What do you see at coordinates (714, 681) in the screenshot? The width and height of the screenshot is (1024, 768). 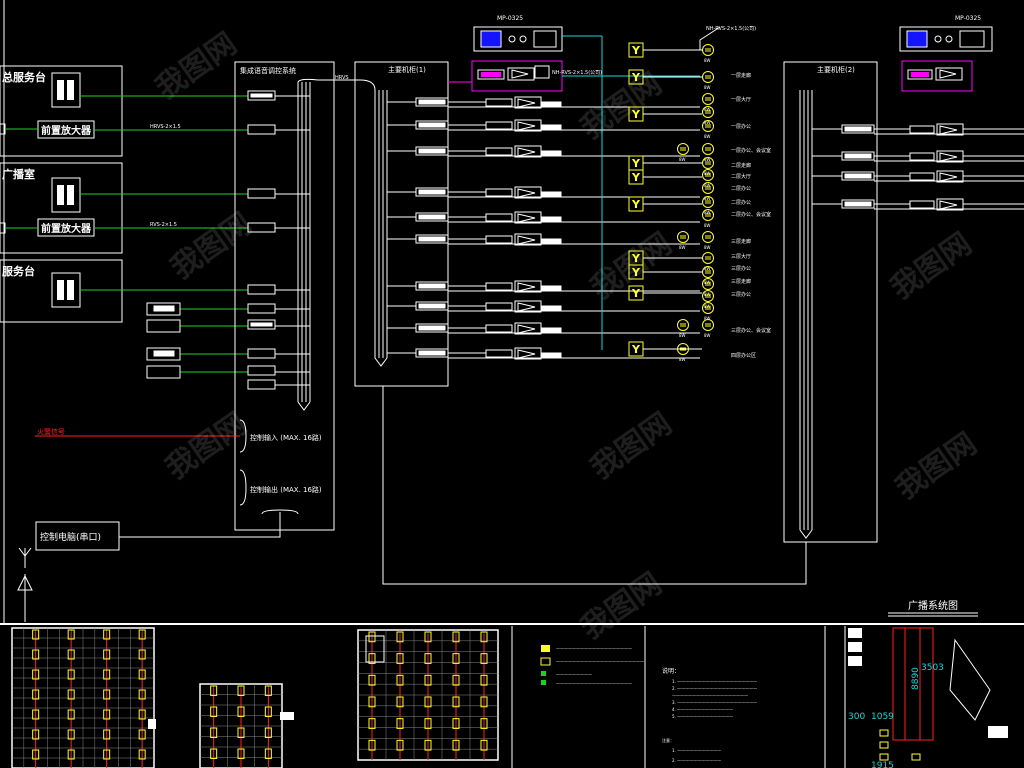 I see `svg-text: 1. ————————————————————` at bounding box center [714, 681].